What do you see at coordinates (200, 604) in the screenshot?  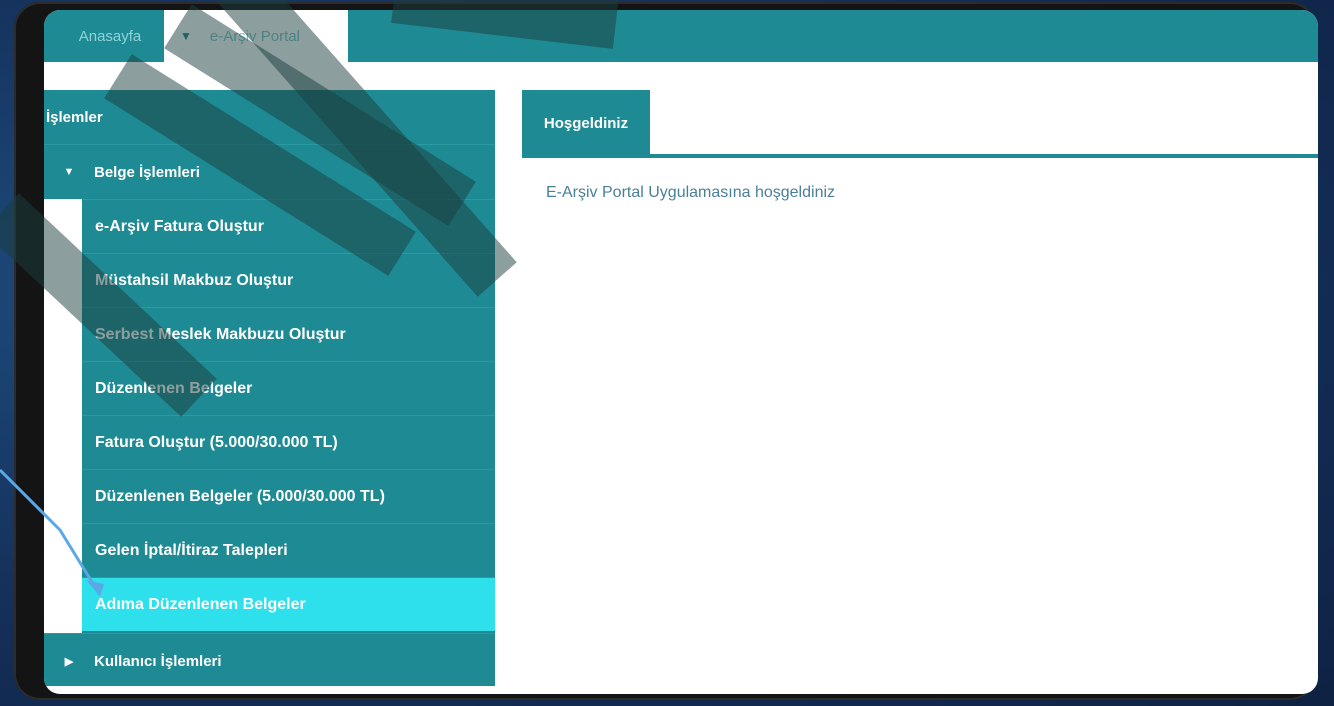 I see `sidebar-item-label: Adıma Düzenlenen Belgeler` at bounding box center [200, 604].